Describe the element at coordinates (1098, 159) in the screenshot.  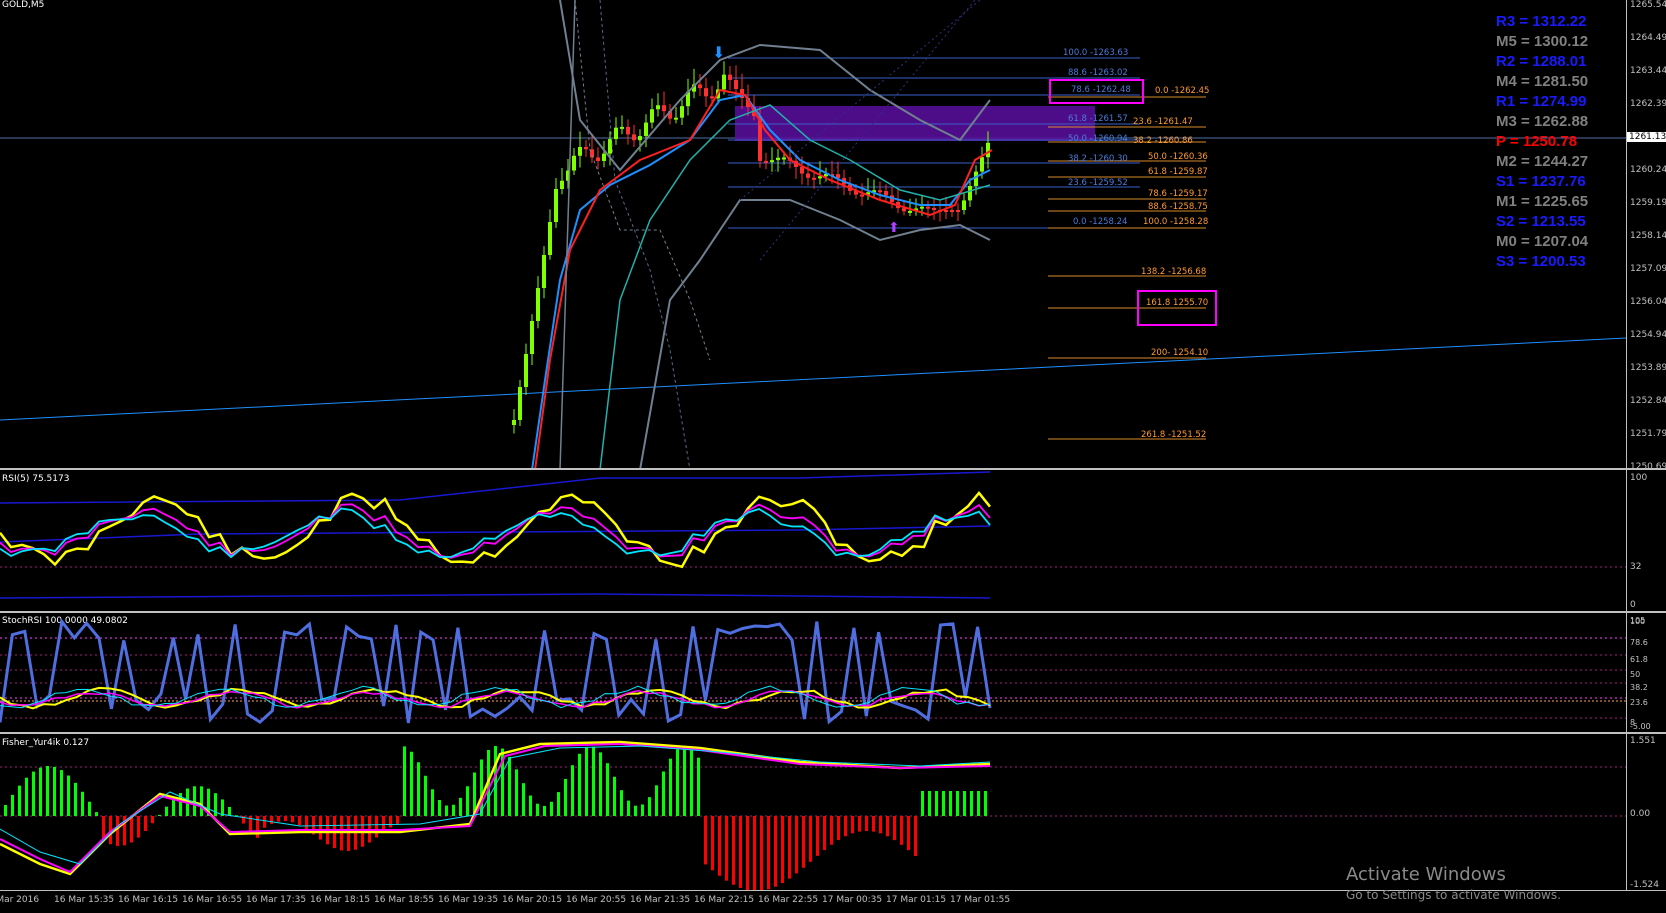
I see `fib-blue-label: 38.2 -1260.30` at that location.